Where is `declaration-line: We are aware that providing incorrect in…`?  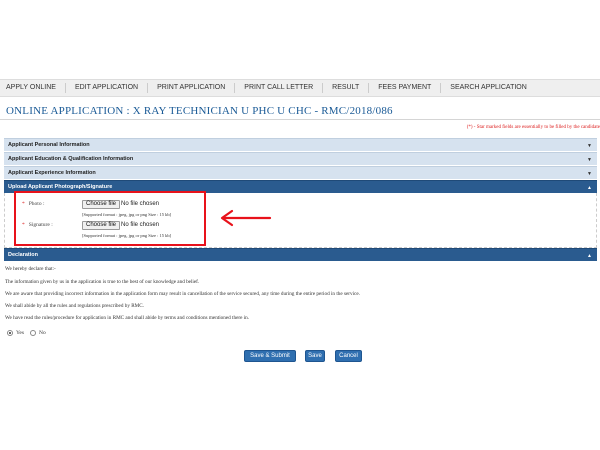
declaration-line: We are aware that providing incorrect in… is located at coordinates (182, 294).